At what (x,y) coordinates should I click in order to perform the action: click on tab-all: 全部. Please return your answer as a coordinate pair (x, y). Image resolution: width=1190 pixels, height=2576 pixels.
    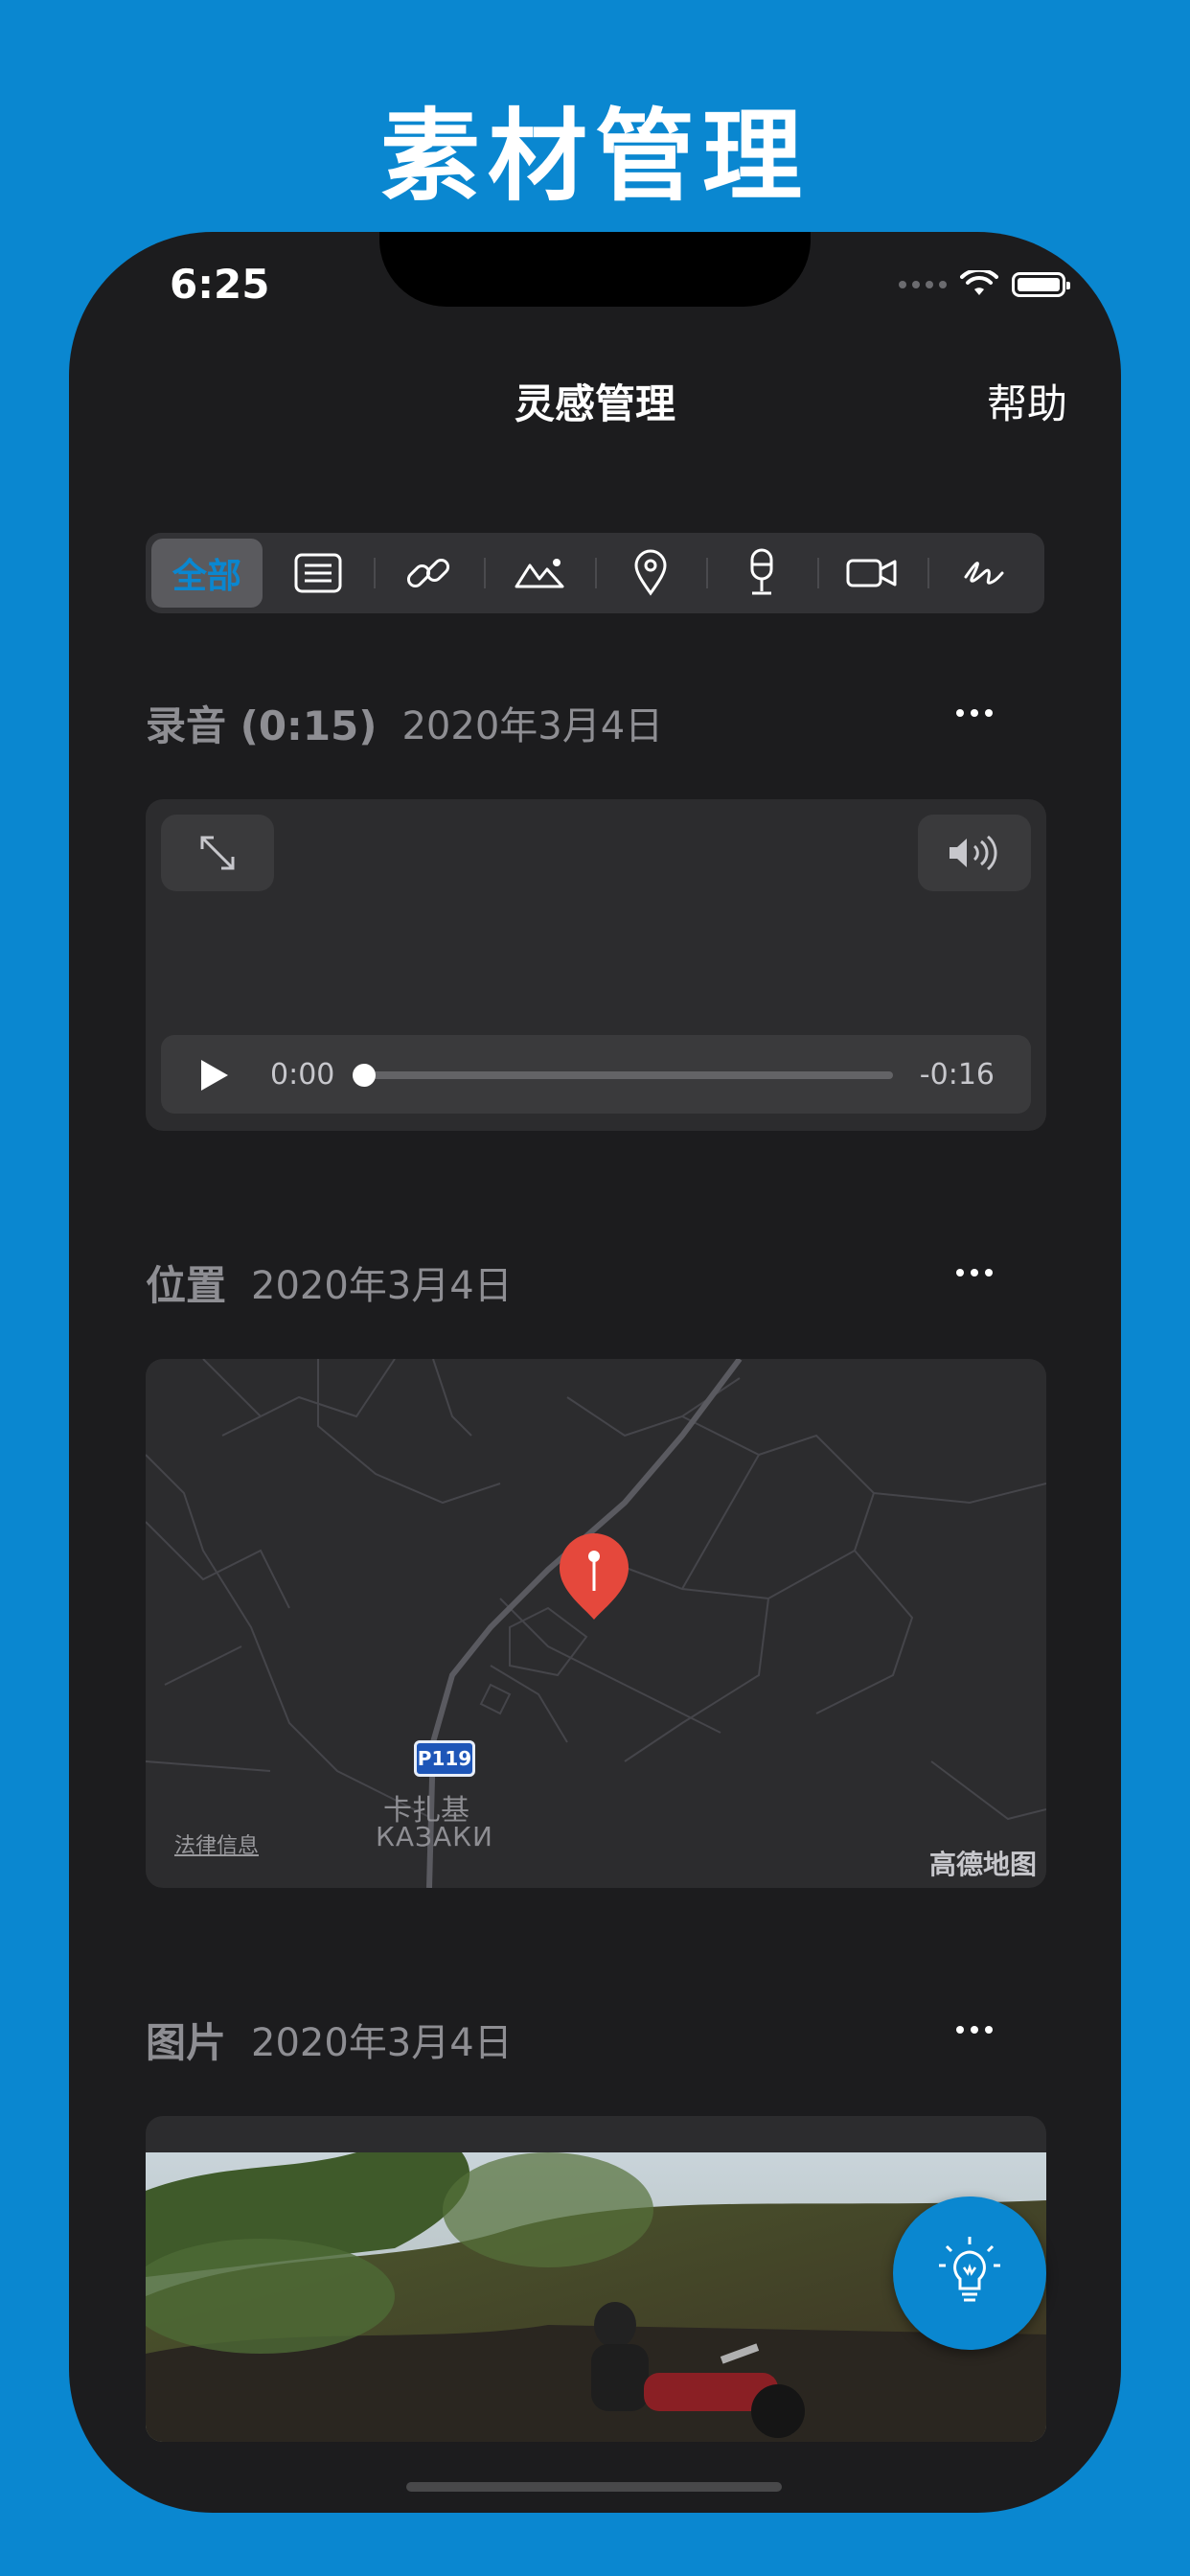
    Looking at the image, I should click on (207, 573).